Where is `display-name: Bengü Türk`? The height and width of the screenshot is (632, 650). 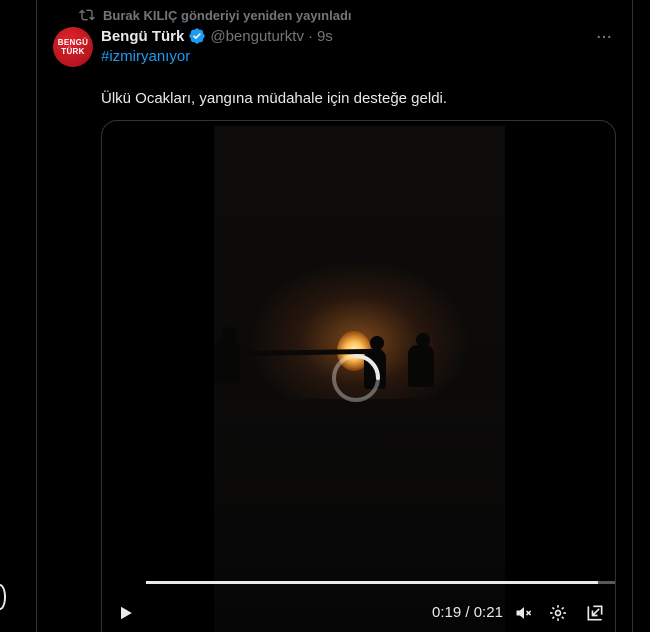
display-name: Bengü Türk is located at coordinates (142, 36).